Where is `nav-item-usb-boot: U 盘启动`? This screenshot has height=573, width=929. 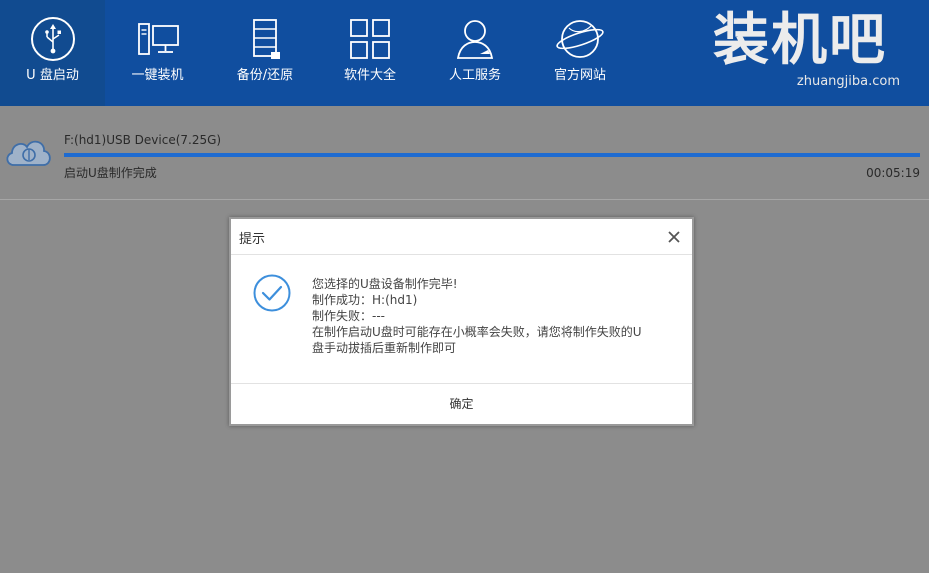
nav-item-usb-boot: U 盘启动 is located at coordinates (52, 53).